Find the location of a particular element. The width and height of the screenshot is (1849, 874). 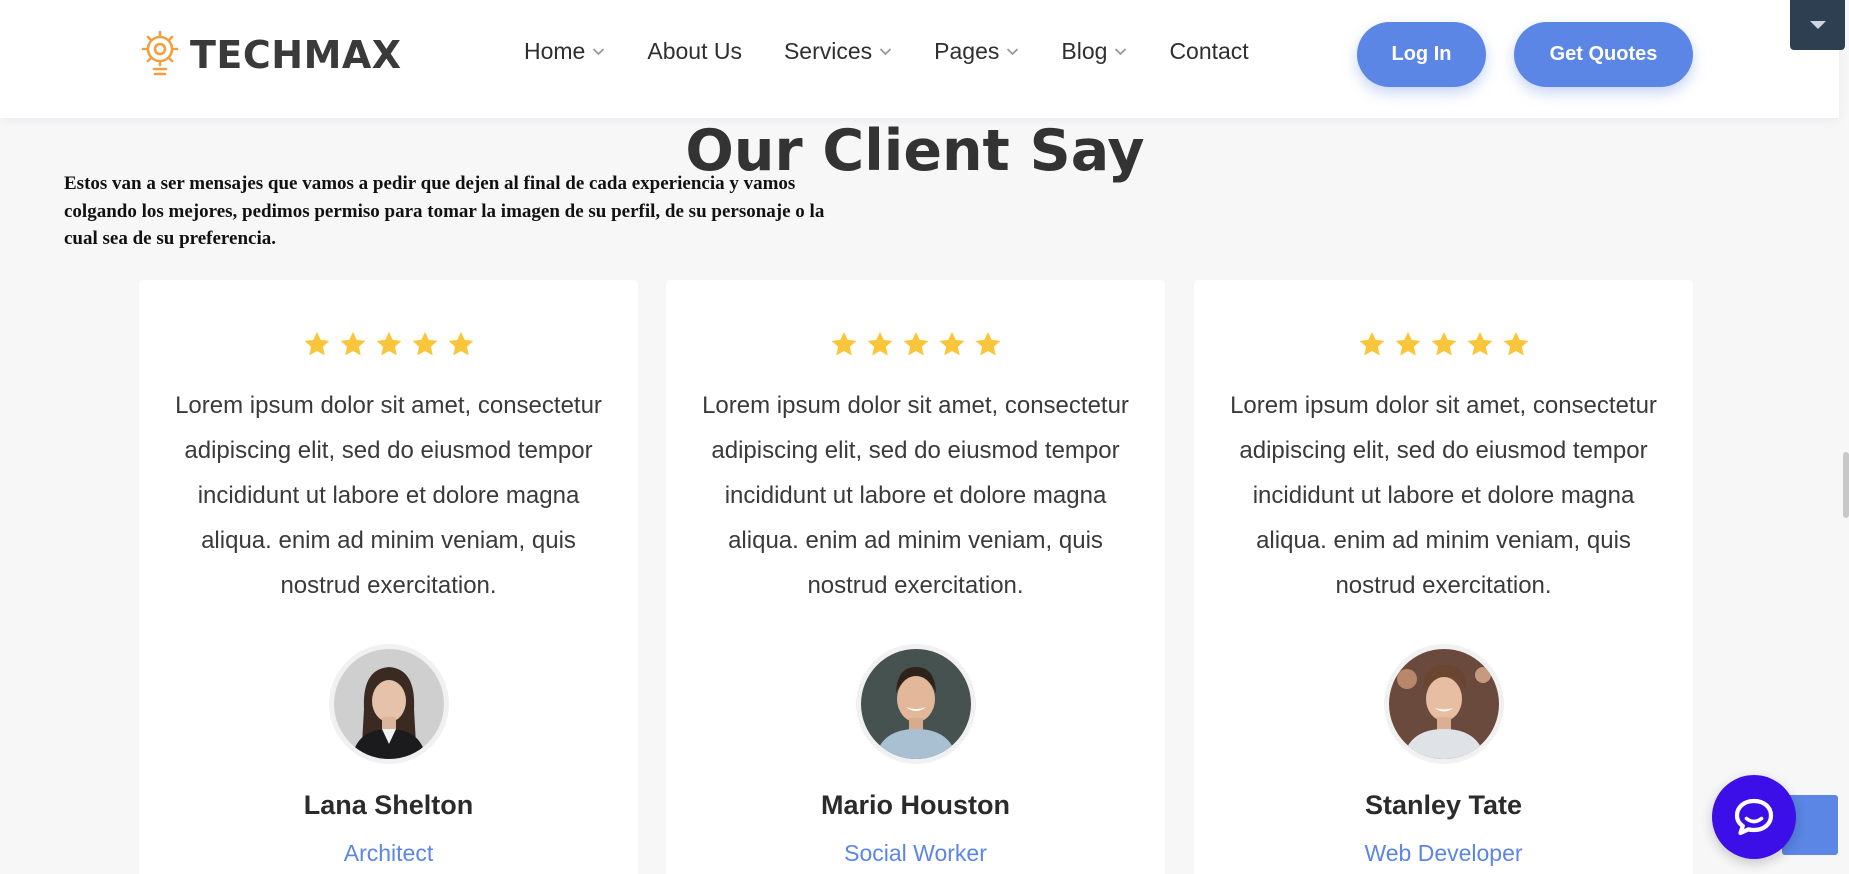

chat-bubble-icon is located at coordinates (1754, 817).